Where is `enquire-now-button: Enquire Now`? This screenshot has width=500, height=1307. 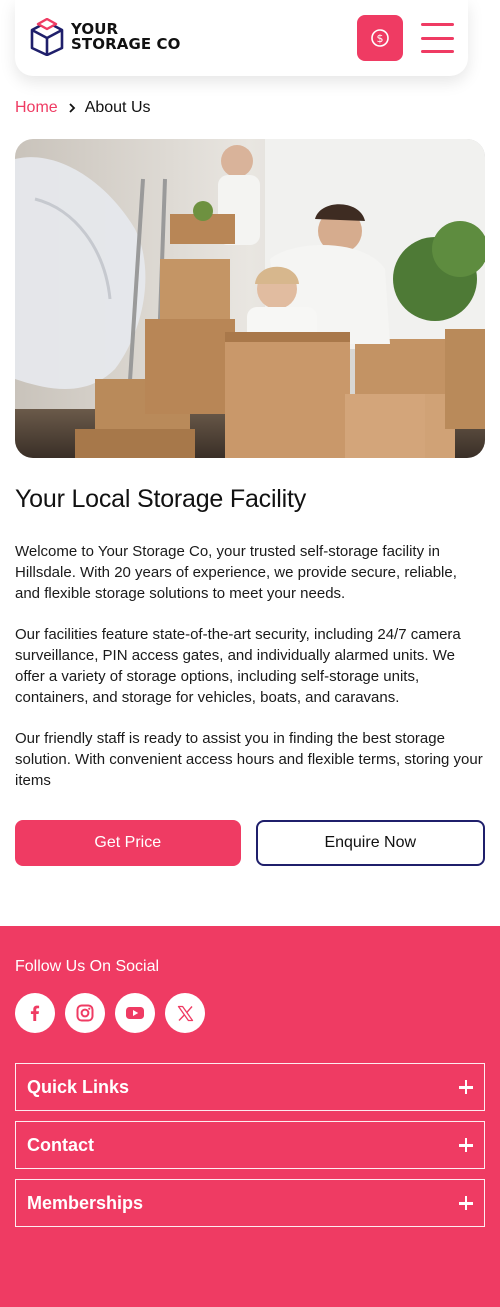 enquire-now-button: Enquire Now is located at coordinates (370, 843).